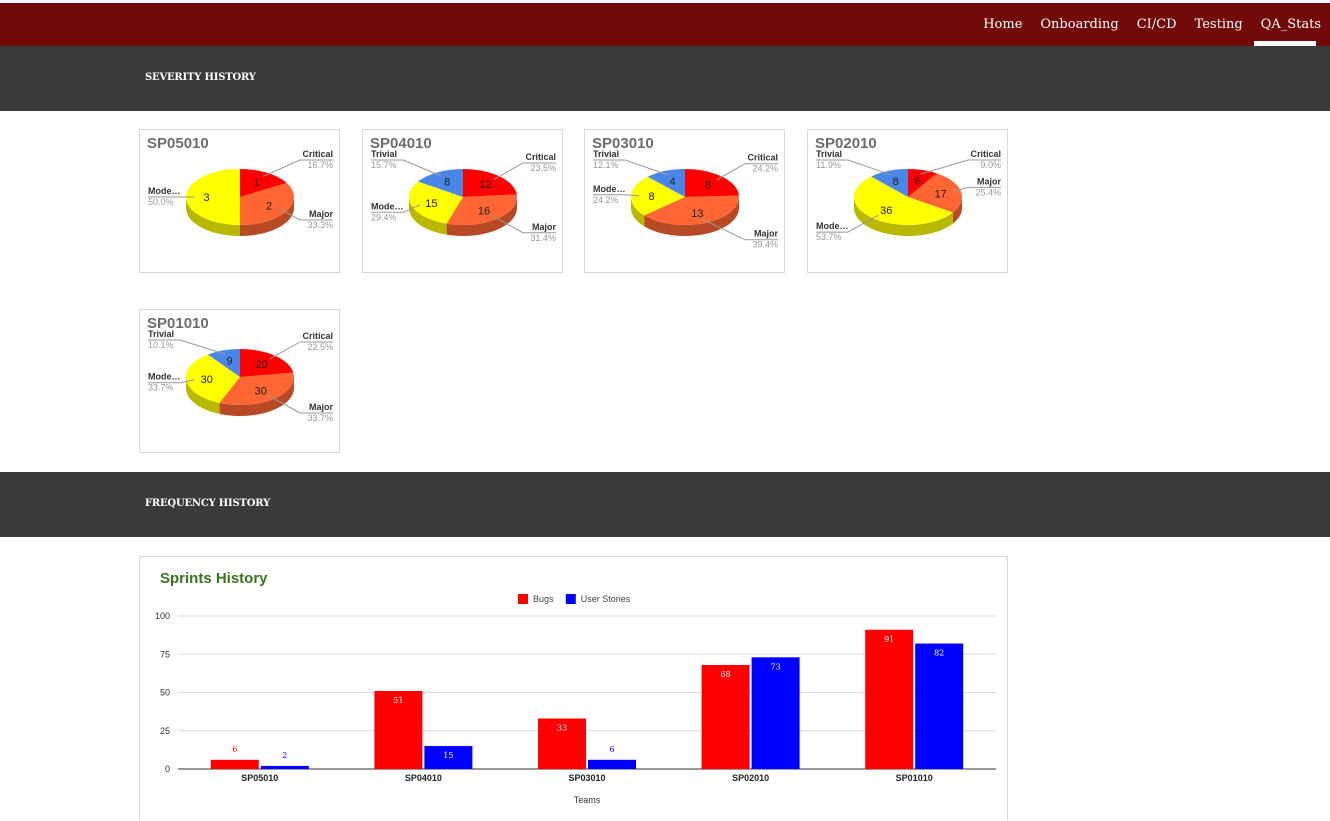  I want to click on pie-value-label: 4, so click(673, 182).